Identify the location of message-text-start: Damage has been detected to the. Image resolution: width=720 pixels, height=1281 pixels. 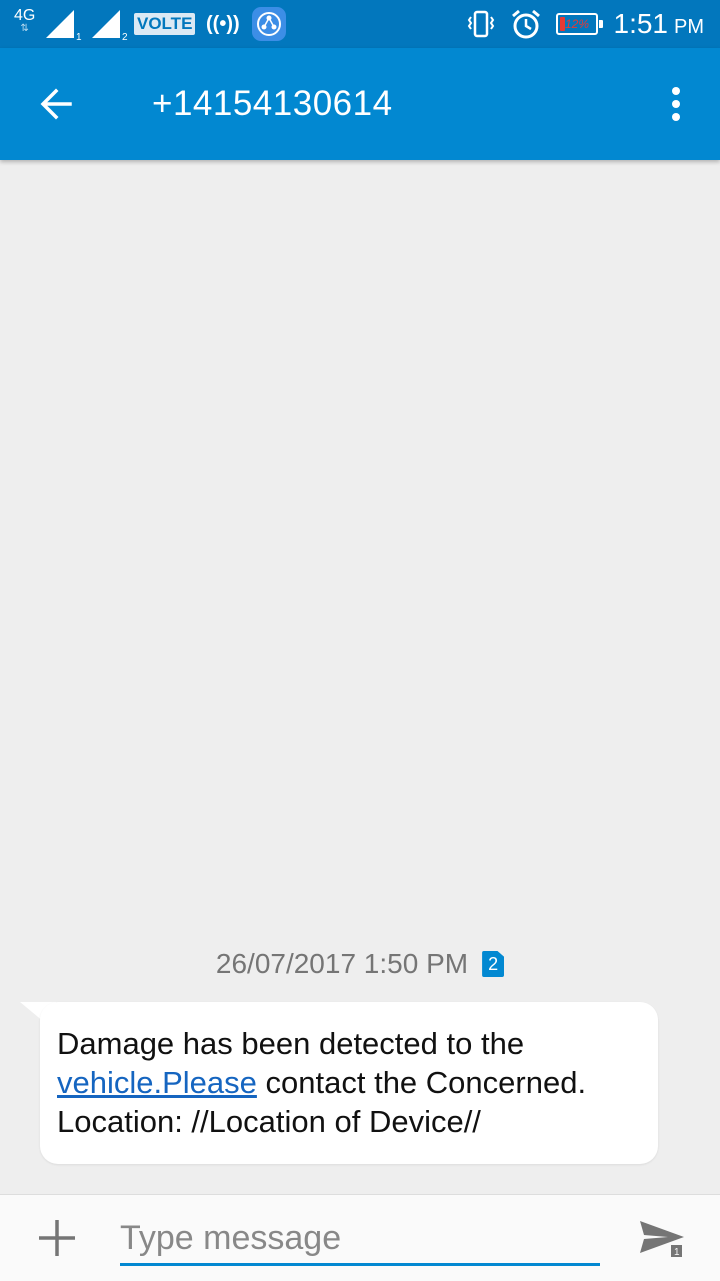
(291, 1043).